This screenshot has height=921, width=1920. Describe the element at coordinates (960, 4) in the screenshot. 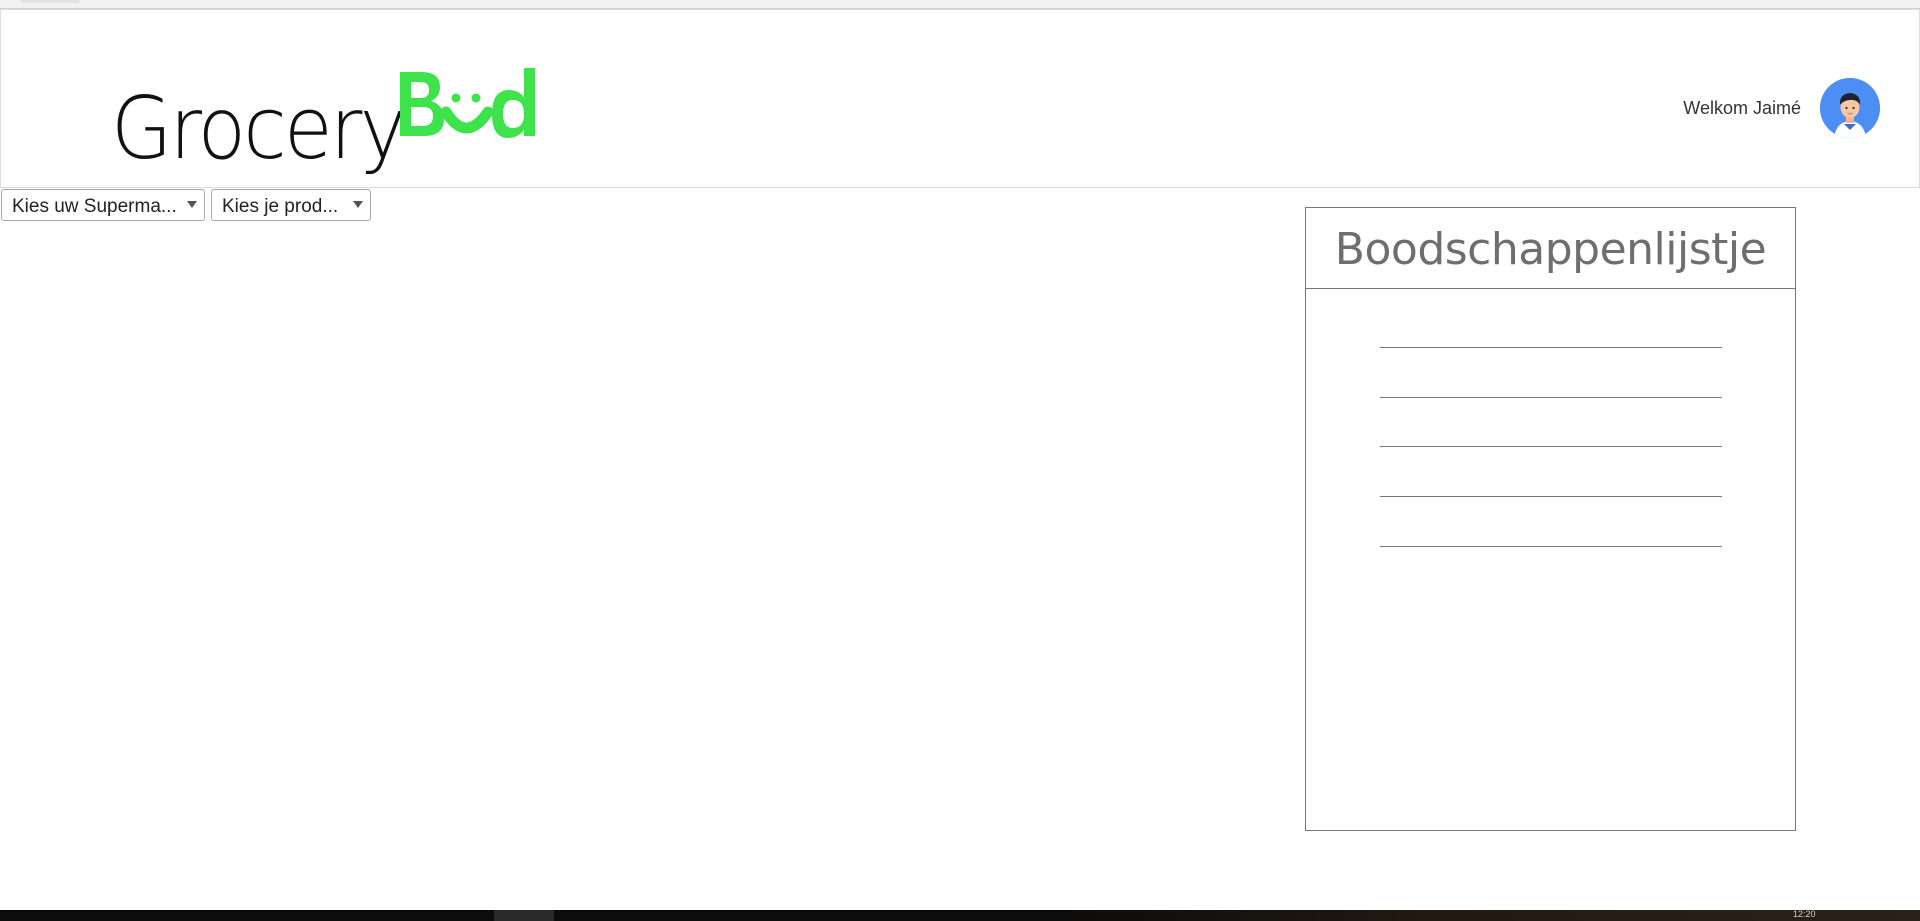

I see `browser-top-strip` at that location.